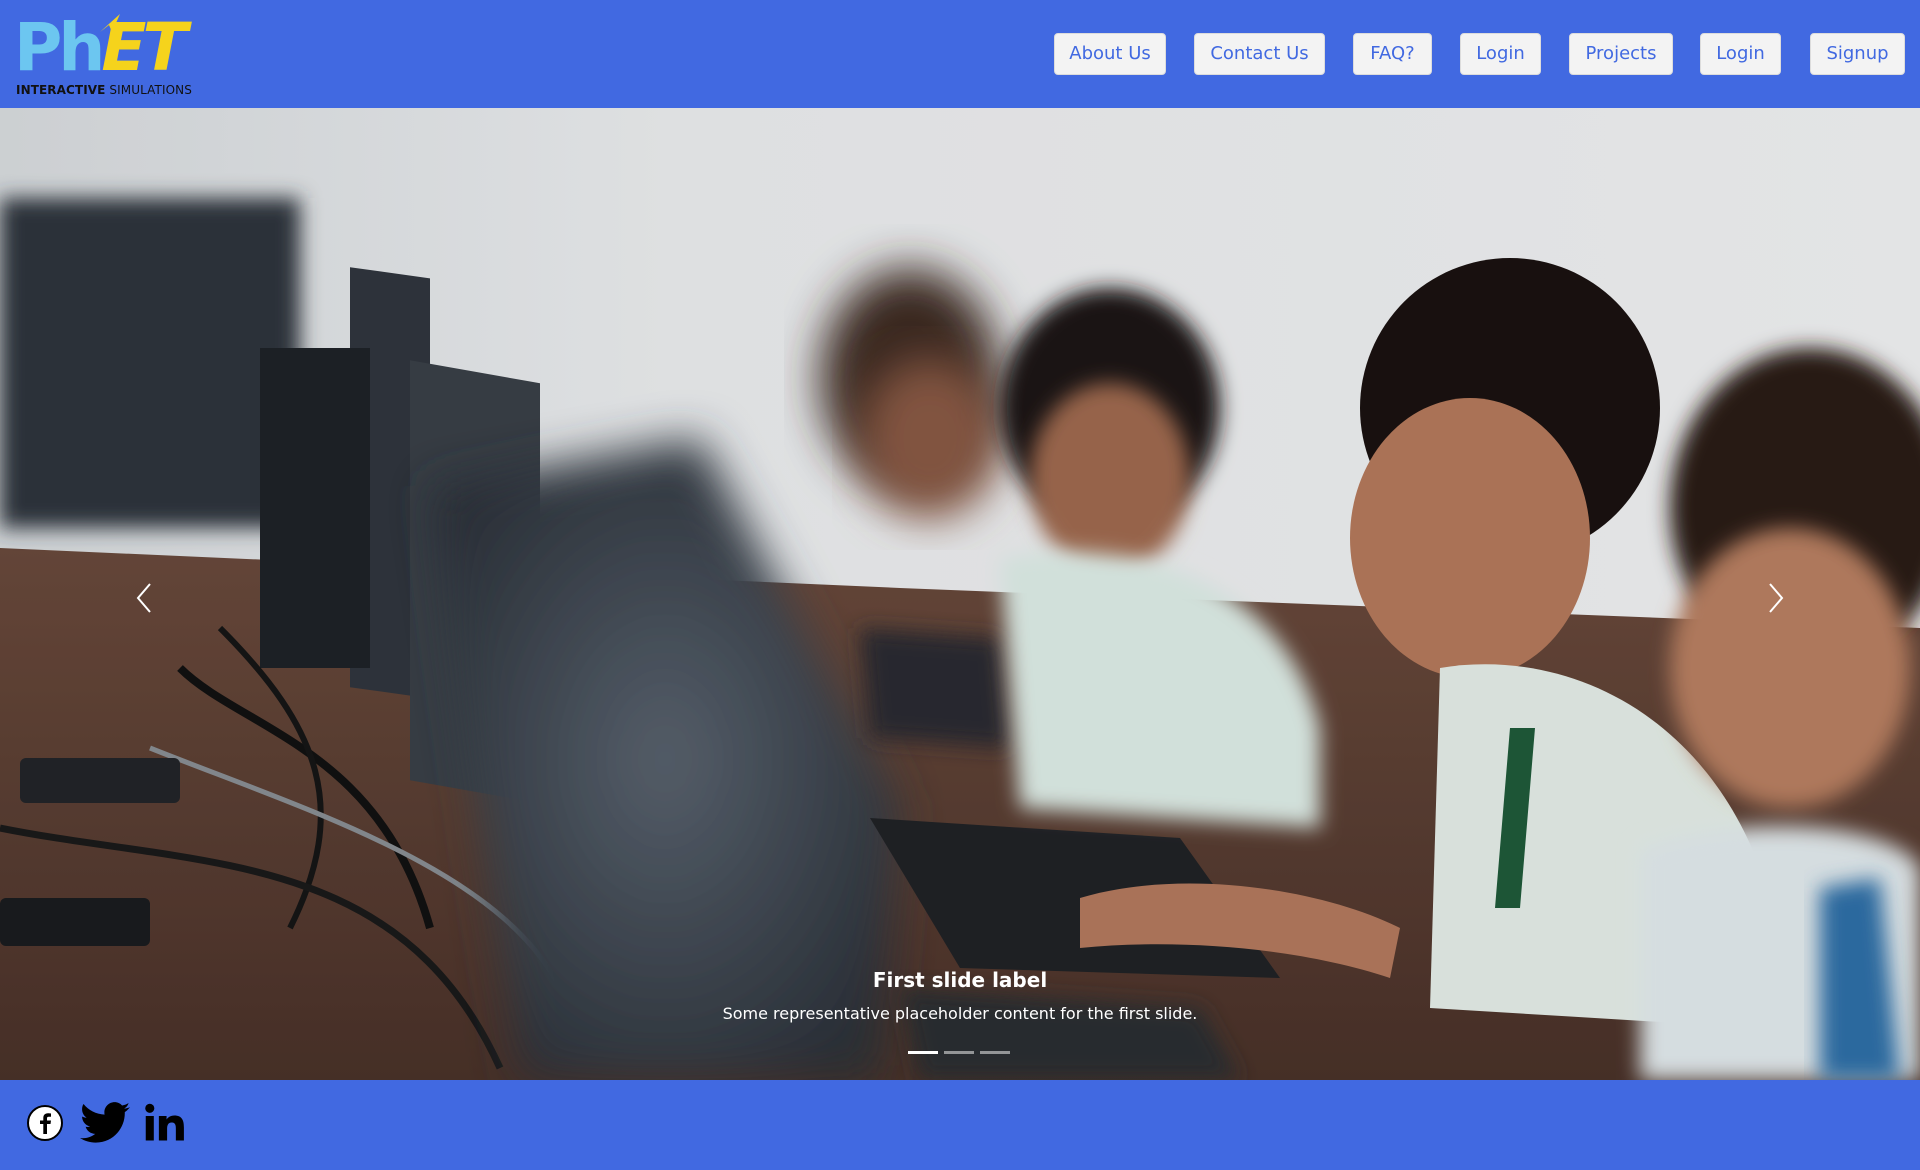  Describe the element at coordinates (1500, 54) in the screenshot. I see `nav-login-button: Login` at that location.